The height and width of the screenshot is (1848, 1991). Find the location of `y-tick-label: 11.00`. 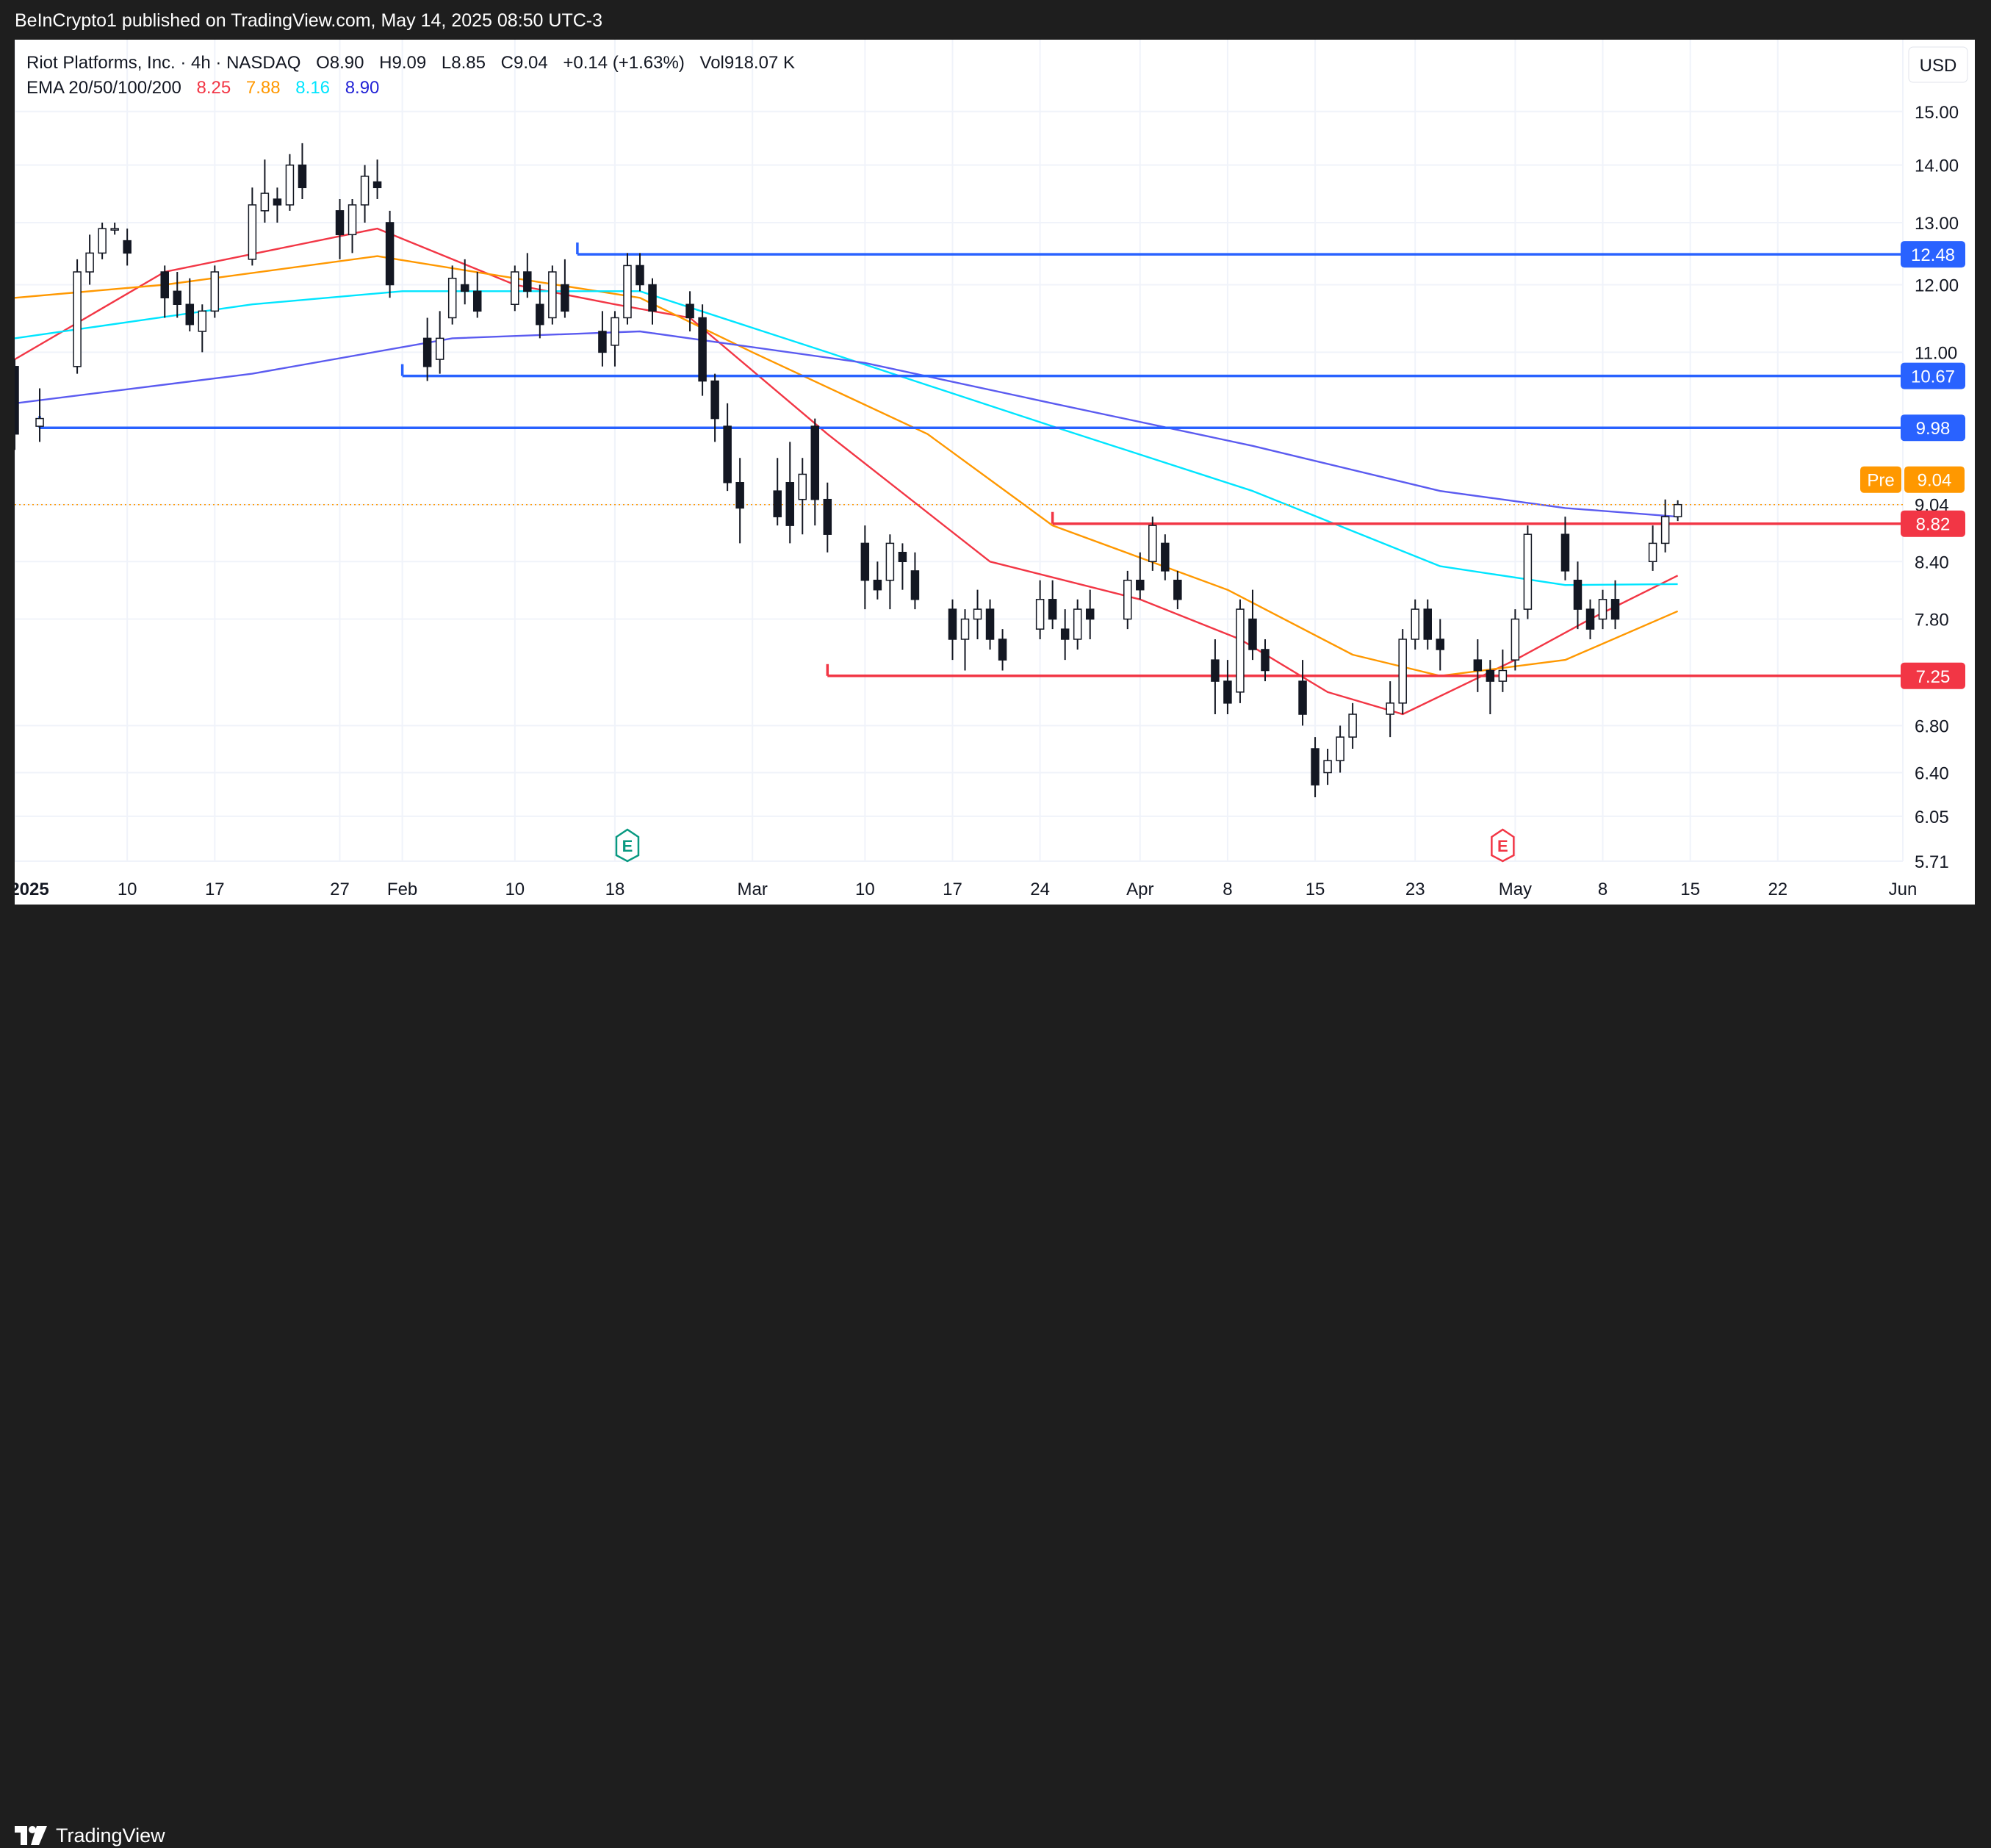

y-tick-label: 11.00 is located at coordinates (1936, 353).